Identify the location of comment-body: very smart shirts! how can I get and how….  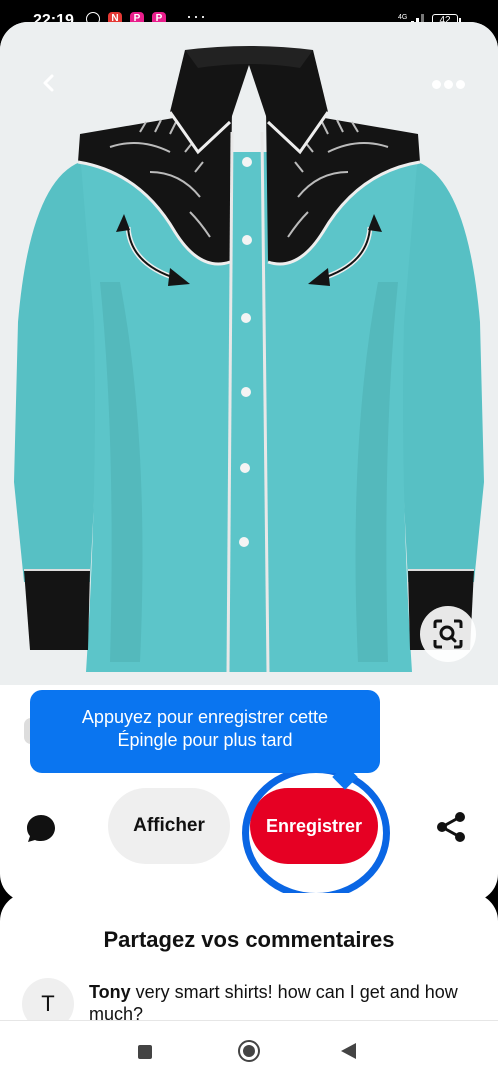
(273, 1003).